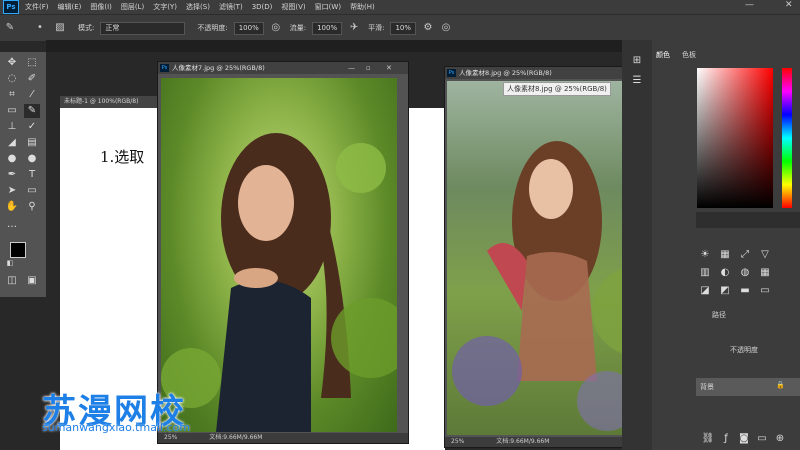  What do you see at coordinates (745, 255) in the screenshot?
I see `curves-icon: ⤢` at bounding box center [745, 255].